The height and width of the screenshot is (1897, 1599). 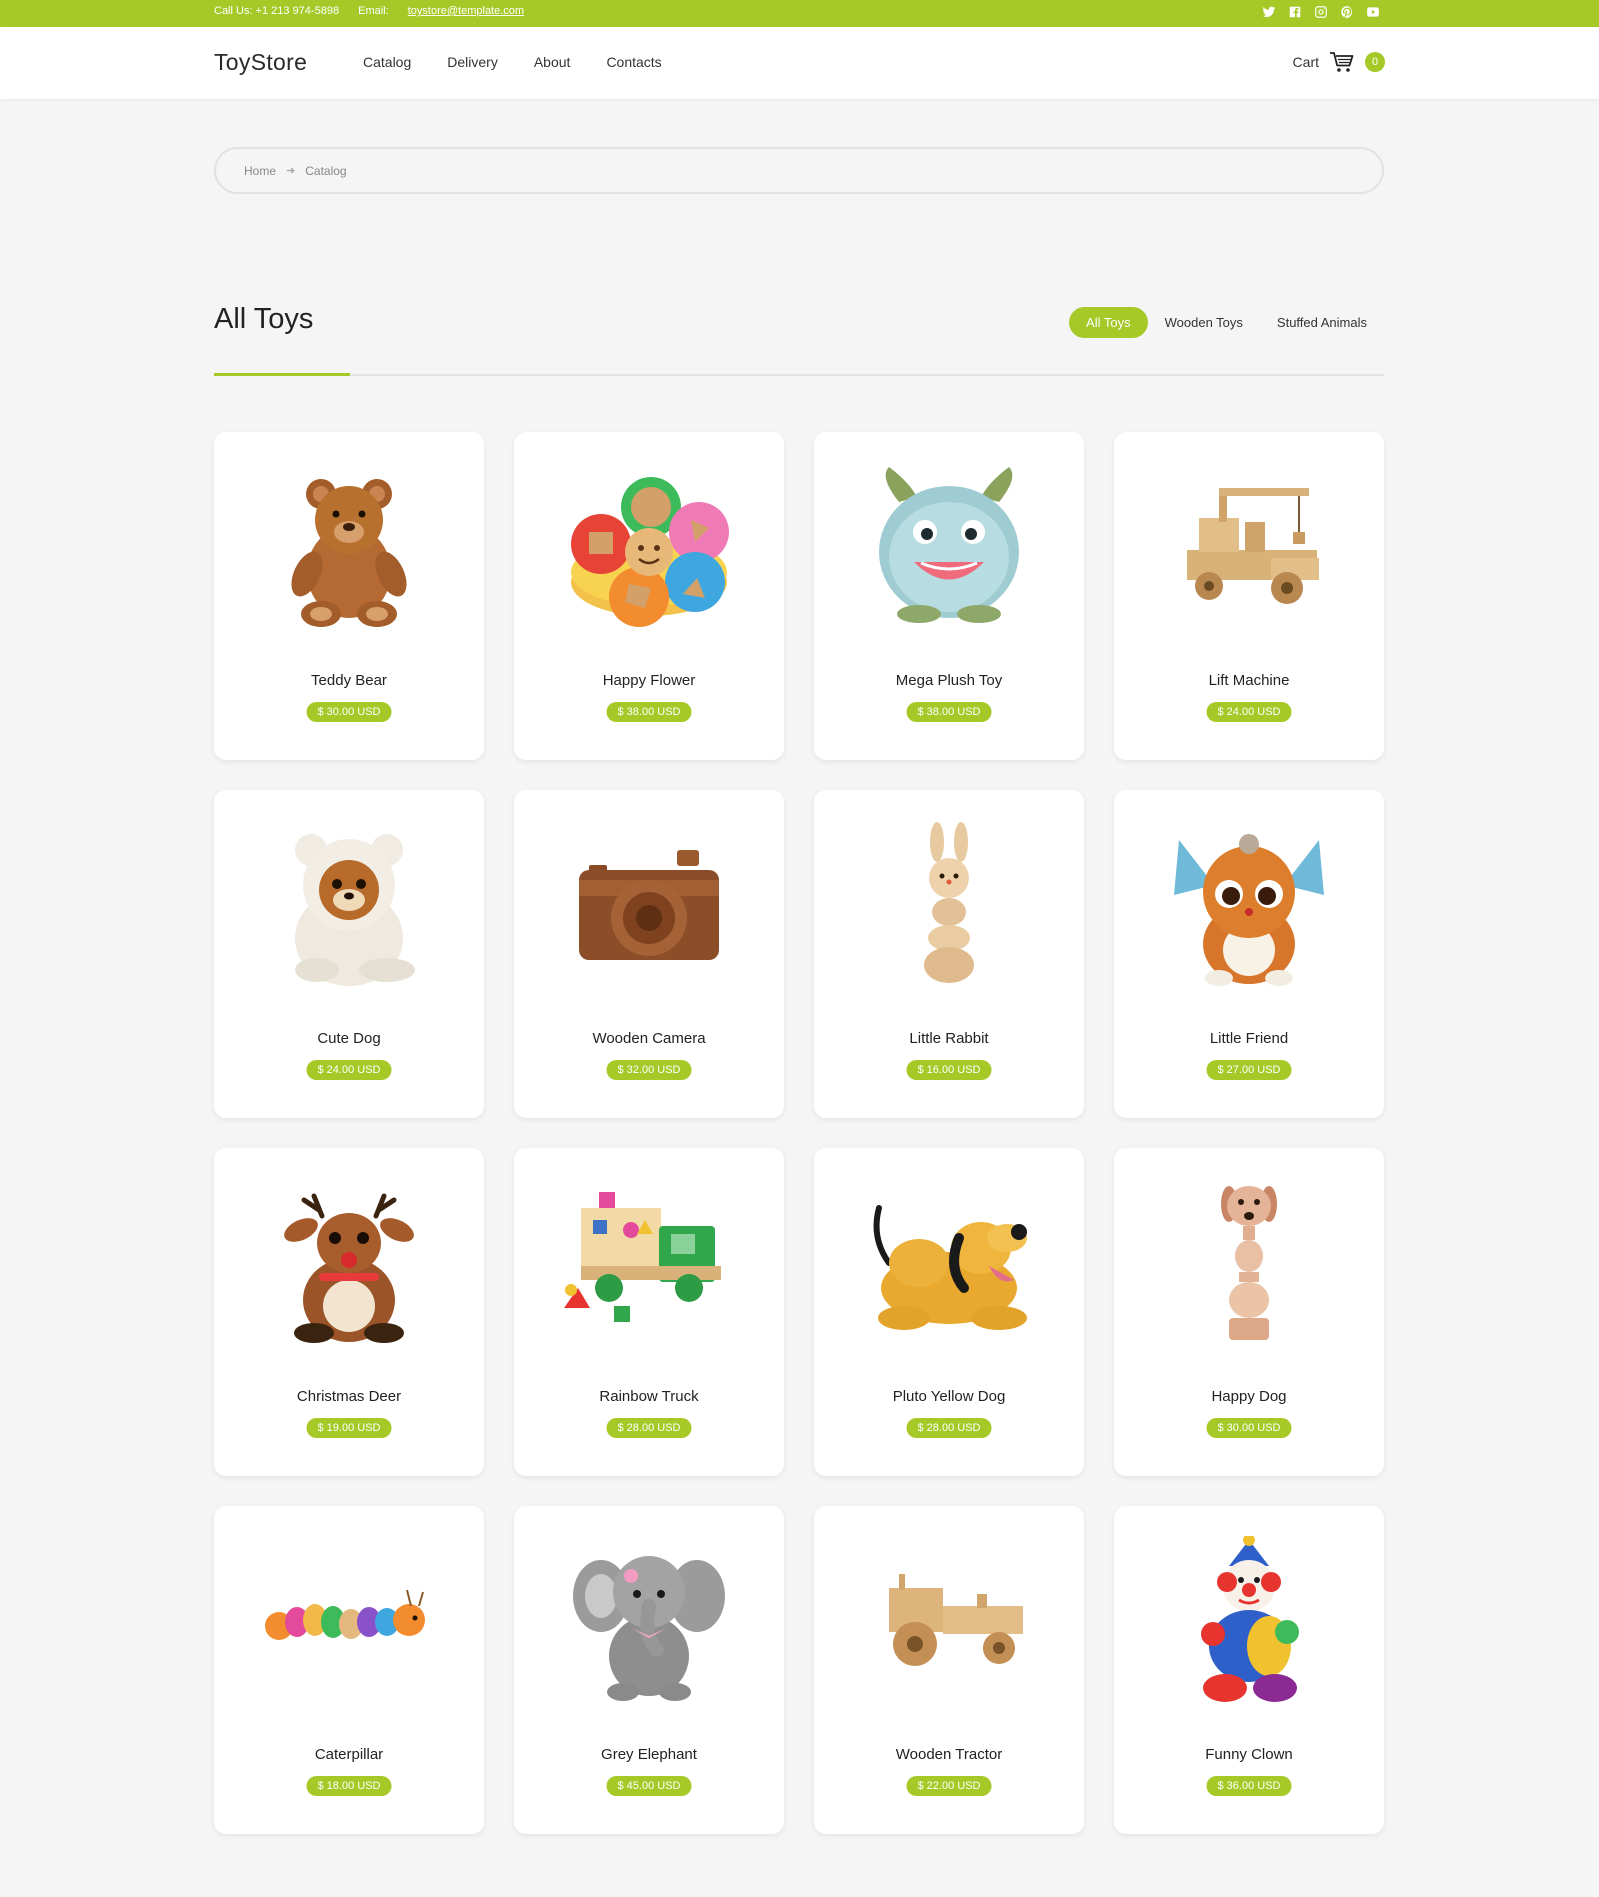 I want to click on main-nav: Catalog Delivery About Contacts, so click(x=512, y=62).